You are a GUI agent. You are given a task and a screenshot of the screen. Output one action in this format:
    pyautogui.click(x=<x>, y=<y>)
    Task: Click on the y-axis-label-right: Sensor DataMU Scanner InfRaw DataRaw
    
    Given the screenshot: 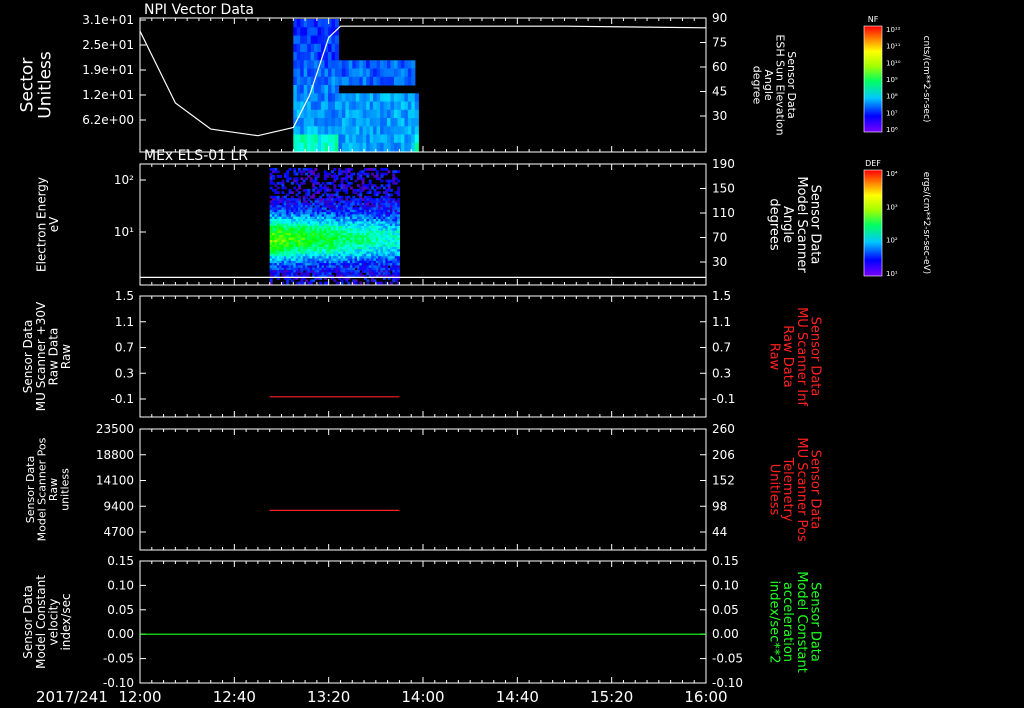 What is the action you would take?
    pyautogui.click(x=795, y=356)
    